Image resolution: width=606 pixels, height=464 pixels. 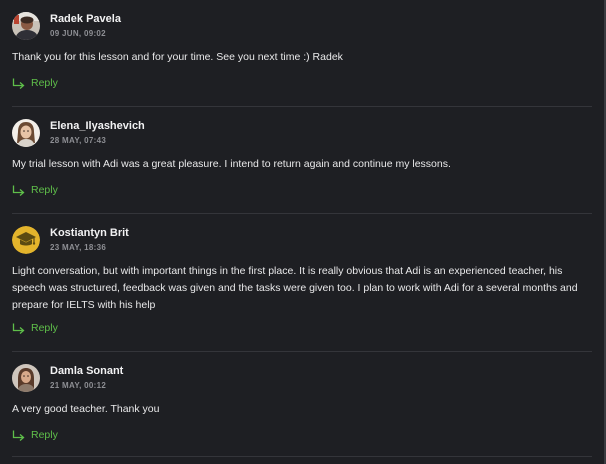 I want to click on comment-author: Kostiantyn Brit, so click(x=89, y=233).